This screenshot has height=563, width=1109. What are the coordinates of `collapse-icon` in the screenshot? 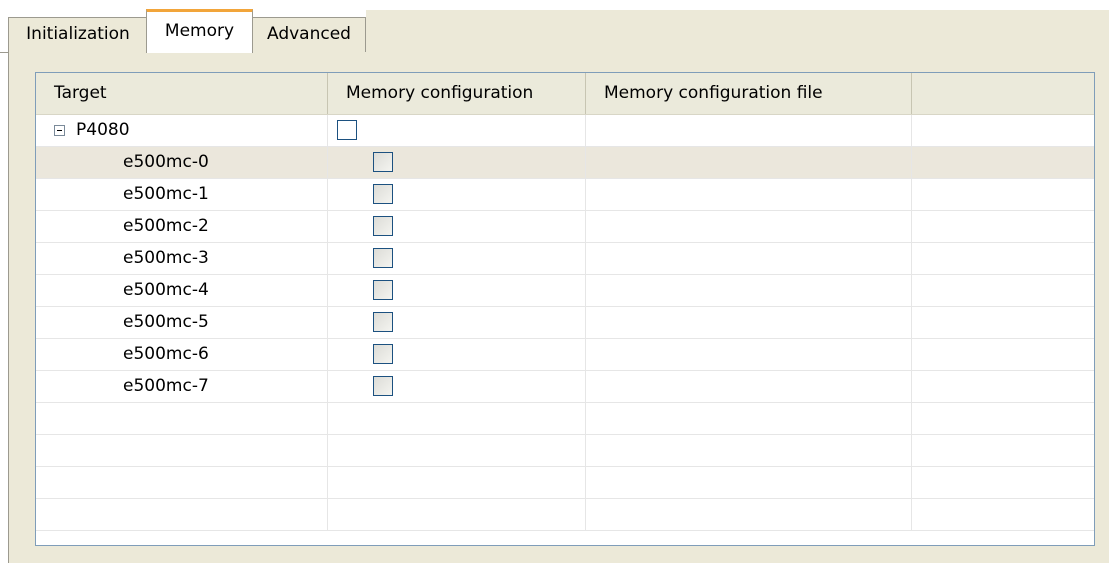 It's located at (59, 130).